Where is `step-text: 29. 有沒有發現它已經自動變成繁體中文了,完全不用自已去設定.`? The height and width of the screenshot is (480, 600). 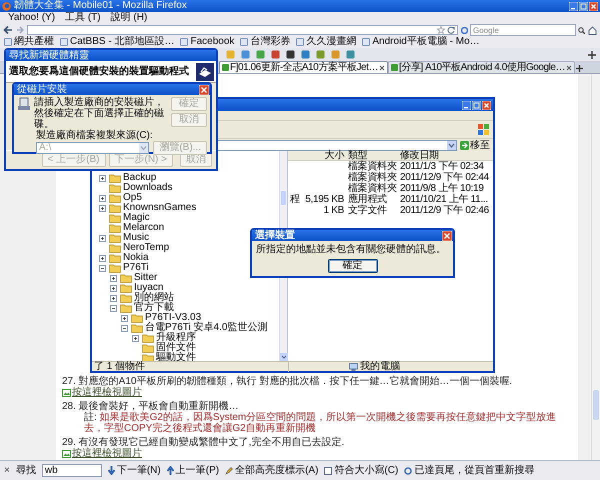 step-text: 29. 有沒有發現它已經自動變成繁體中文了,完全不用自已去設定. is located at coordinates (204, 442).